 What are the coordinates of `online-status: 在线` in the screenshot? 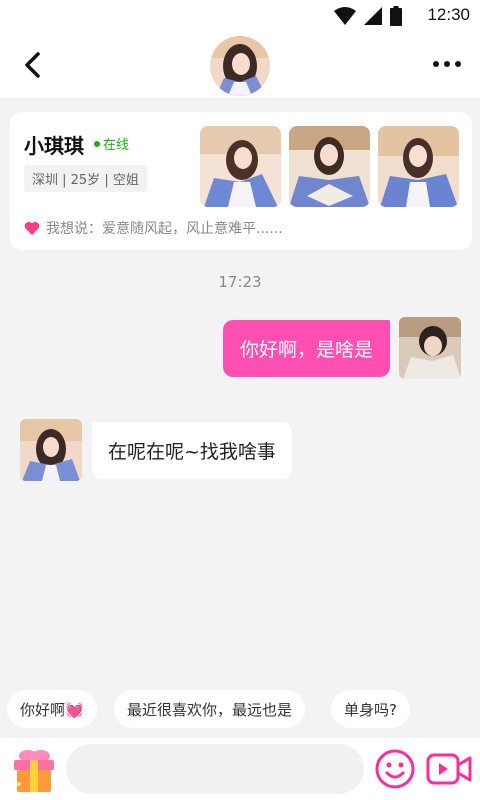 It's located at (111, 143).